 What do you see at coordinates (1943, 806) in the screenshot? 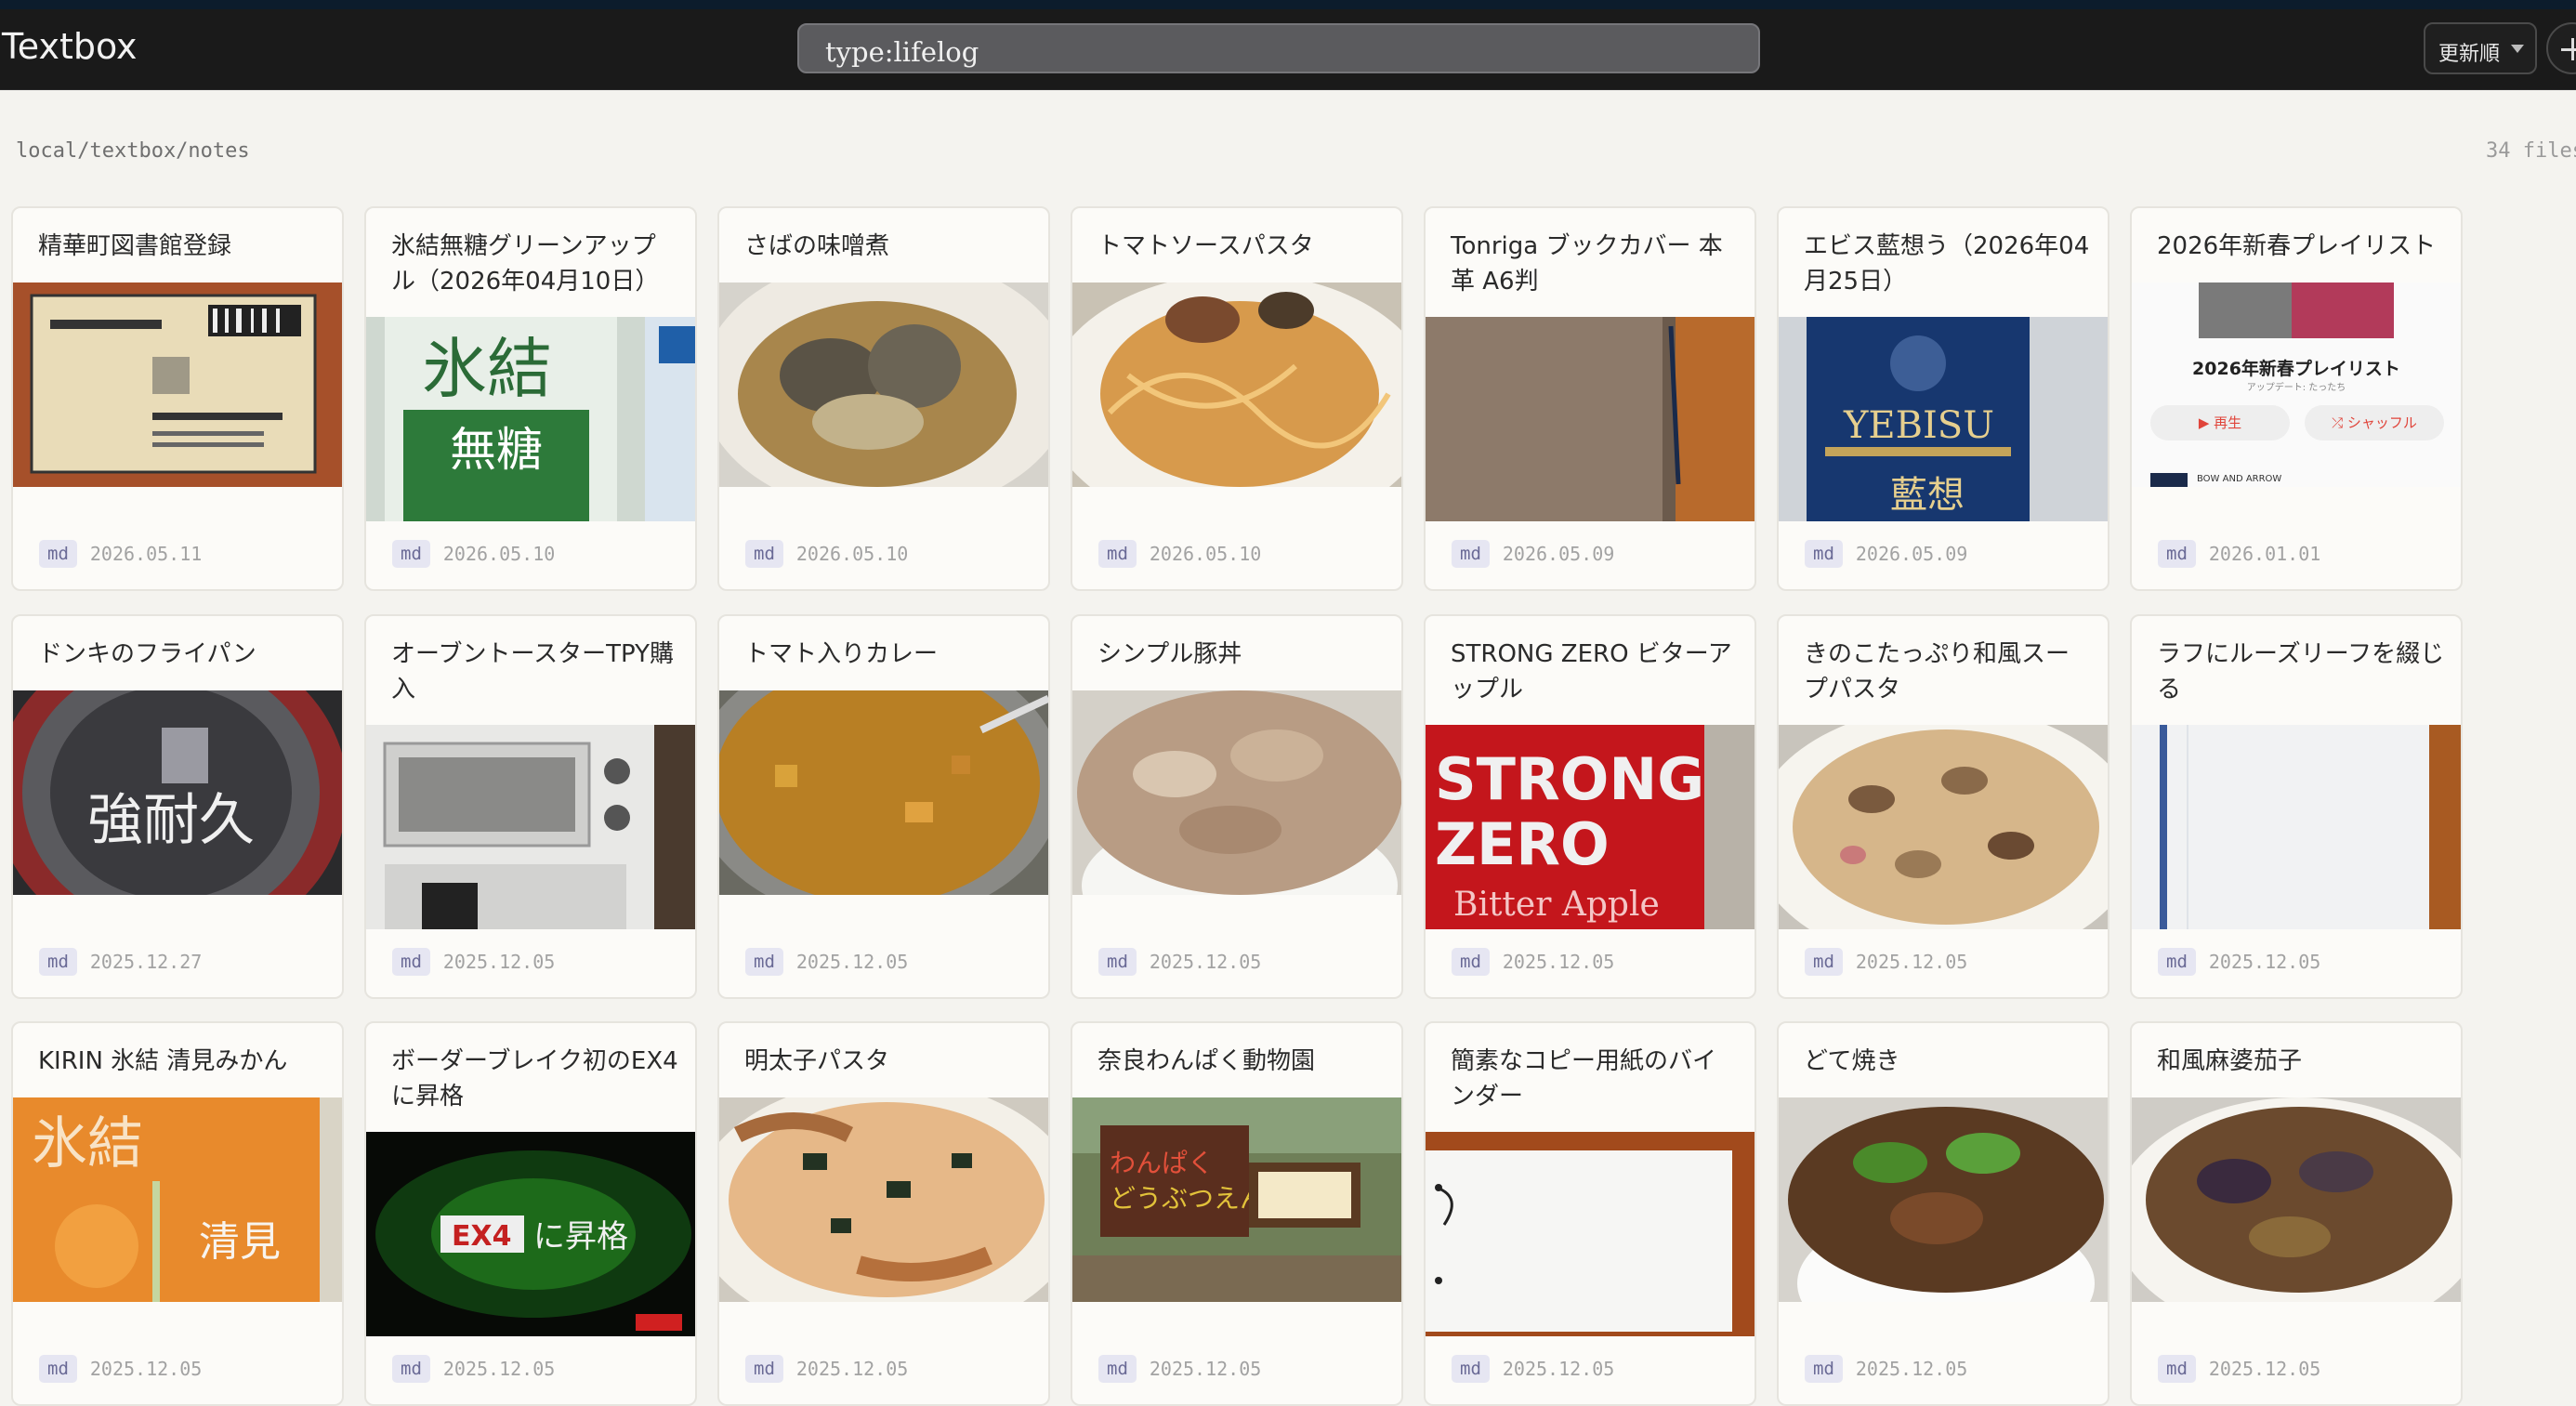
I see `note-card: きのこたっぷり和風スープパスタ md 2025.12.05` at bounding box center [1943, 806].